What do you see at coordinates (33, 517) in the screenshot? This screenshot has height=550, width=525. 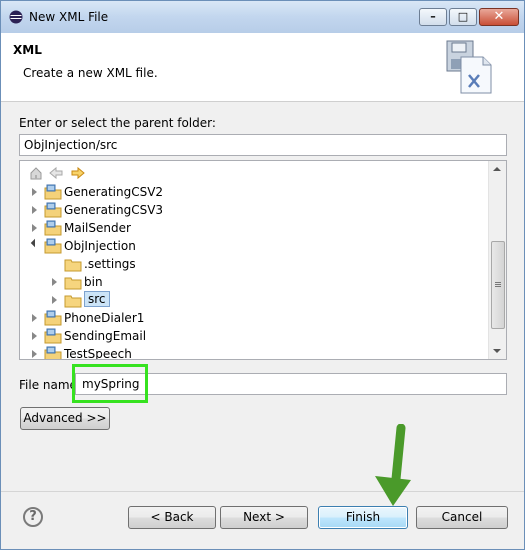 I see `help-icon: ?` at bounding box center [33, 517].